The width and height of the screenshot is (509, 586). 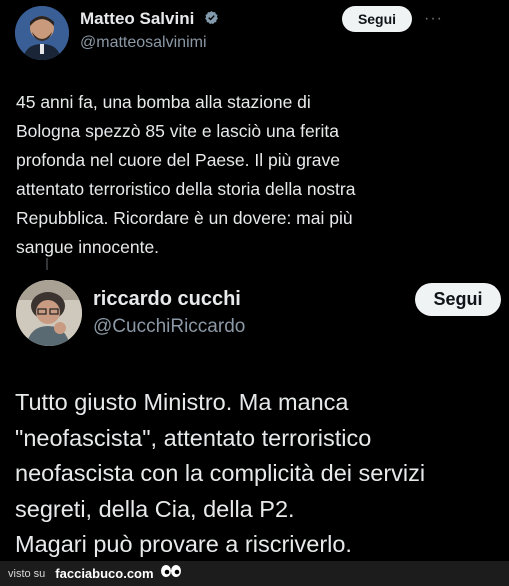 I want to click on avatar-cucchi-image, so click(x=49, y=313).